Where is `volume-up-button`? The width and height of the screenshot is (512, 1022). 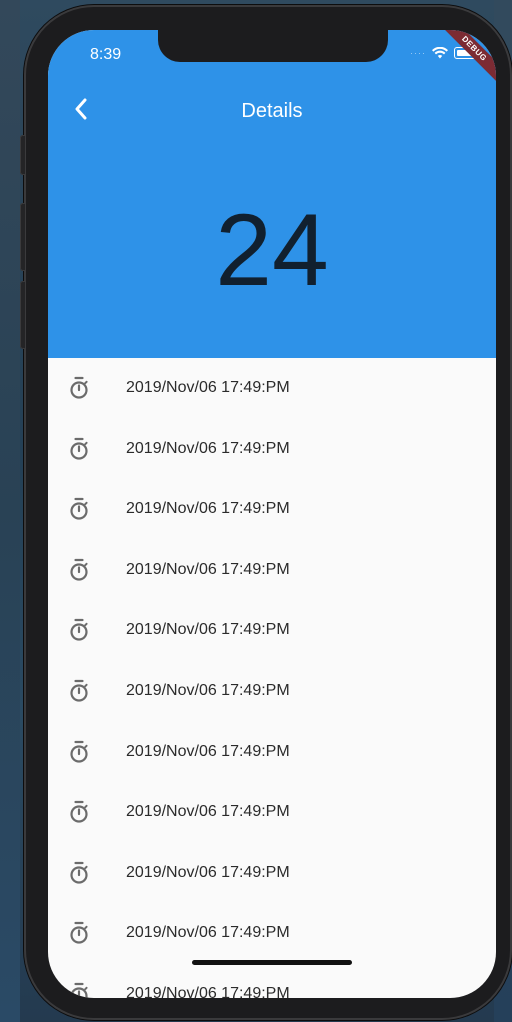
volume-up-button is located at coordinates (23, 237).